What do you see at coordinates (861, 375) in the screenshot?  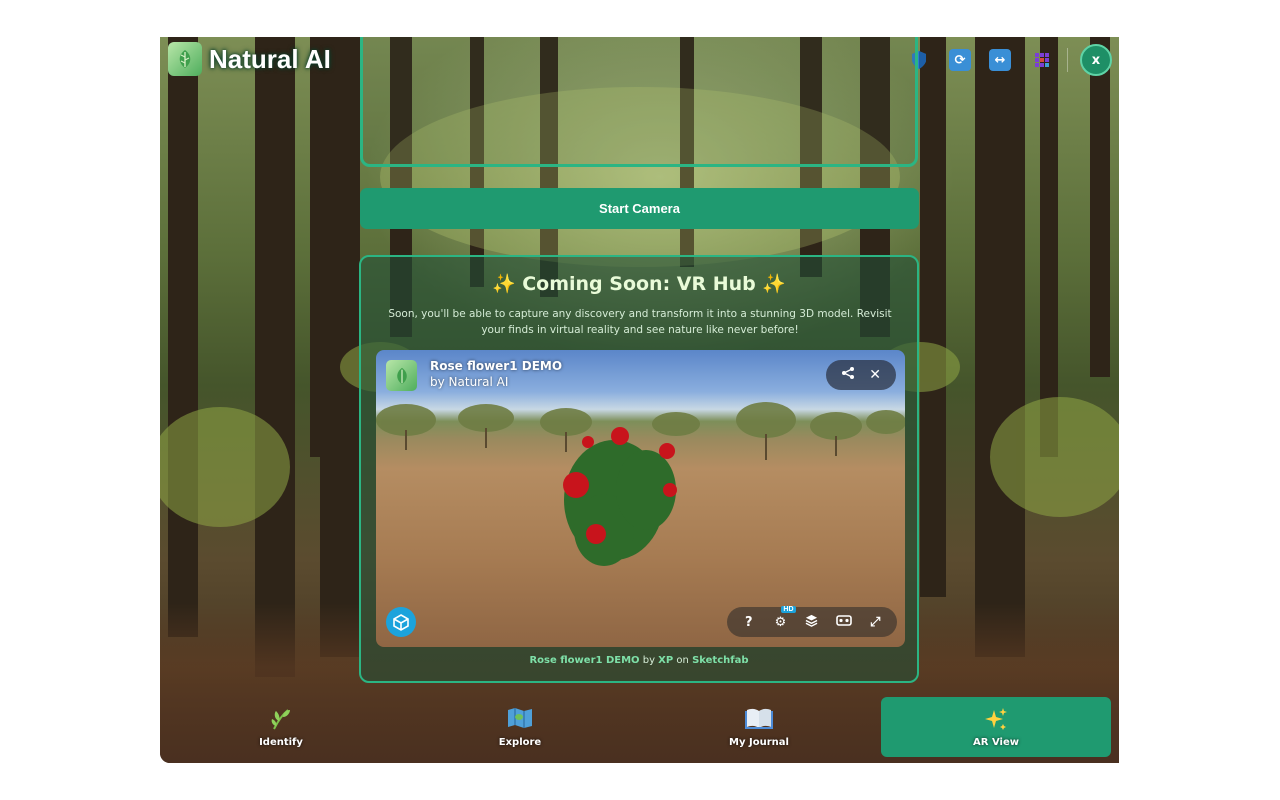 I see `viewer-actions: ✕` at bounding box center [861, 375].